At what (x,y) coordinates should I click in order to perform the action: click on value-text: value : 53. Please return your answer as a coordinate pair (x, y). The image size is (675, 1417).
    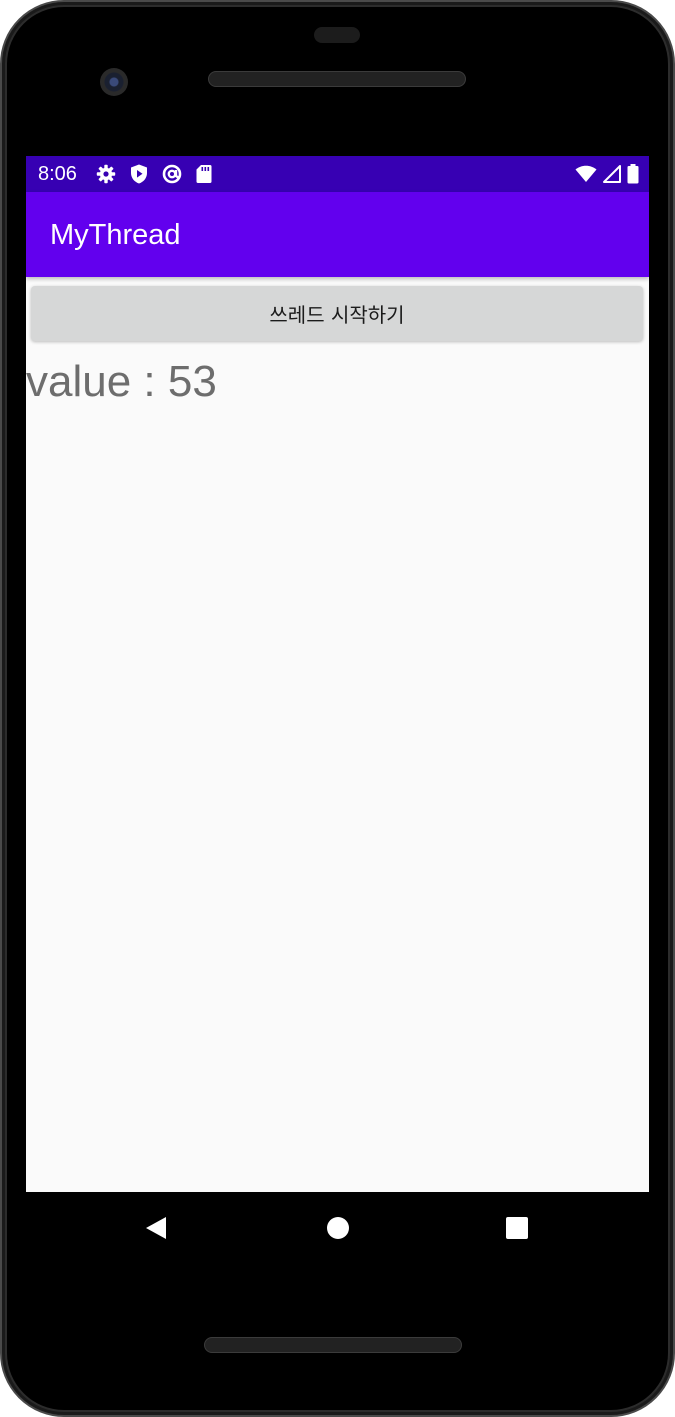
    Looking at the image, I should click on (121, 381).